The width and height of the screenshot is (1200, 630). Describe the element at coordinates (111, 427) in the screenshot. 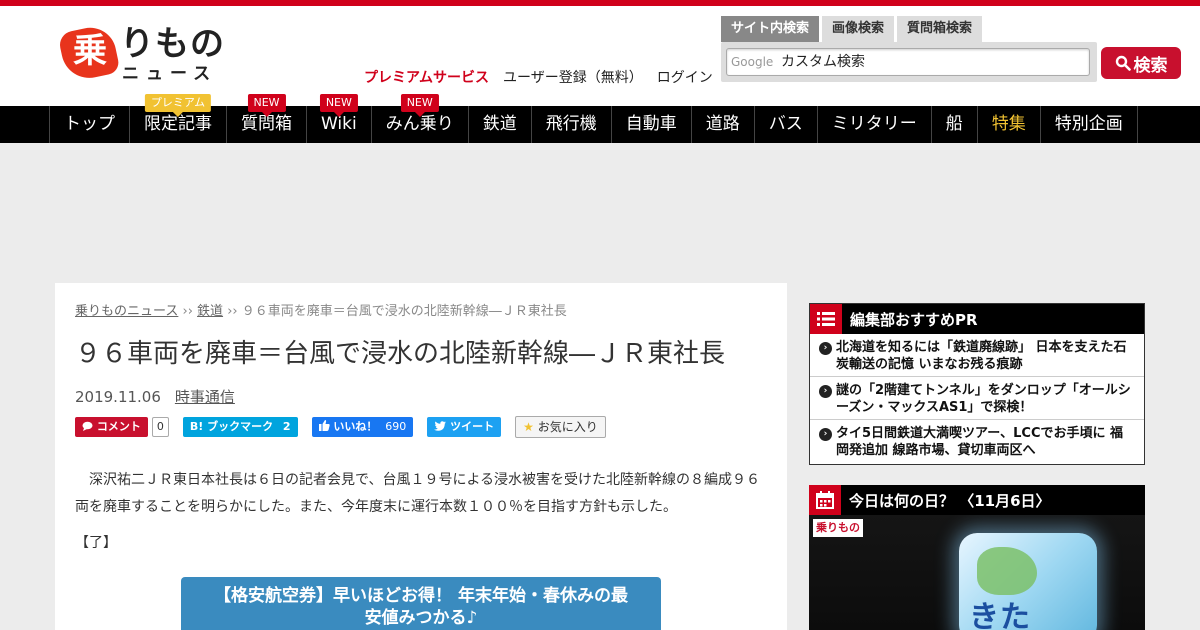

I see `comment-button: コメント` at that location.